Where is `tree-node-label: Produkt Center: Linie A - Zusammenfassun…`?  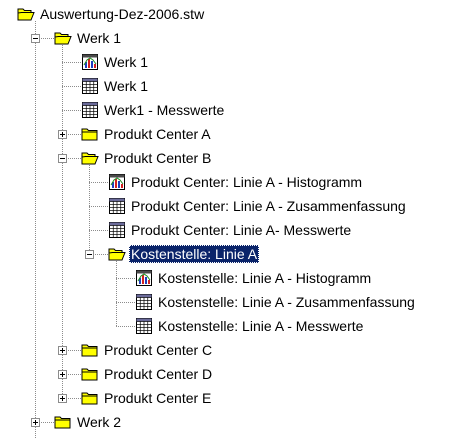 tree-node-label: Produkt Center: Linie A - Zusammenfassun… is located at coordinates (268, 206).